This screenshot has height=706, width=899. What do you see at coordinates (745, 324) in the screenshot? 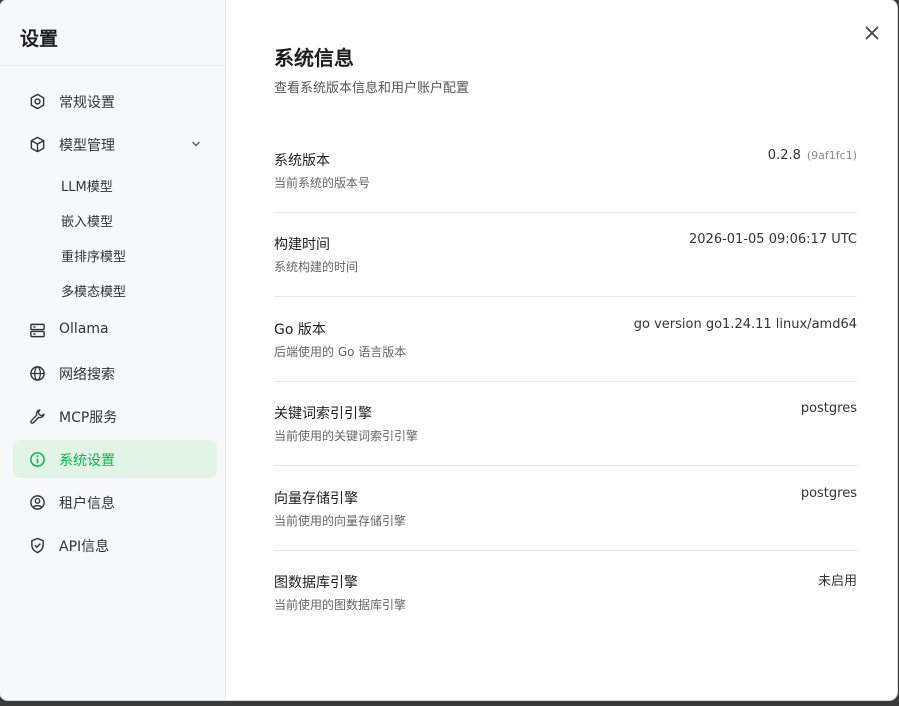
I see `info-value: go version go1.24.11 linux/amd64` at bounding box center [745, 324].